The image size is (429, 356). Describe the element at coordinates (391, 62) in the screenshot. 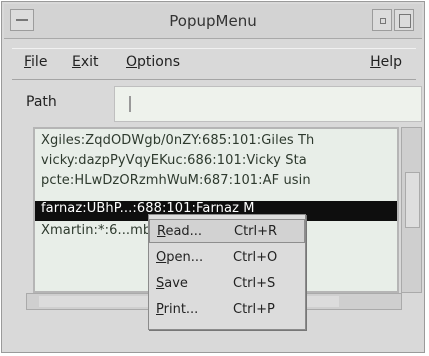

I see `menu-help-label: elp` at that location.